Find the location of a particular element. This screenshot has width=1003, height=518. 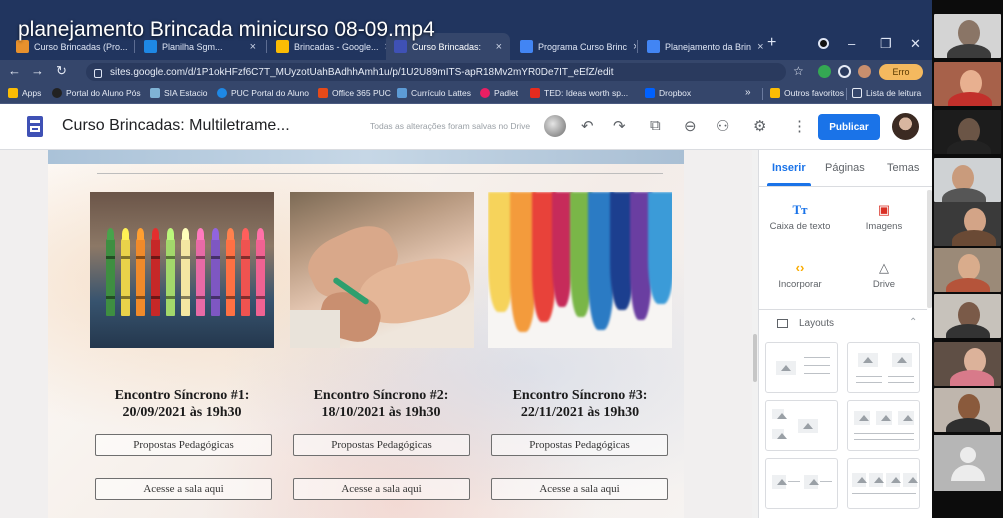

puzzle-icon is located at coordinates (844, 71).